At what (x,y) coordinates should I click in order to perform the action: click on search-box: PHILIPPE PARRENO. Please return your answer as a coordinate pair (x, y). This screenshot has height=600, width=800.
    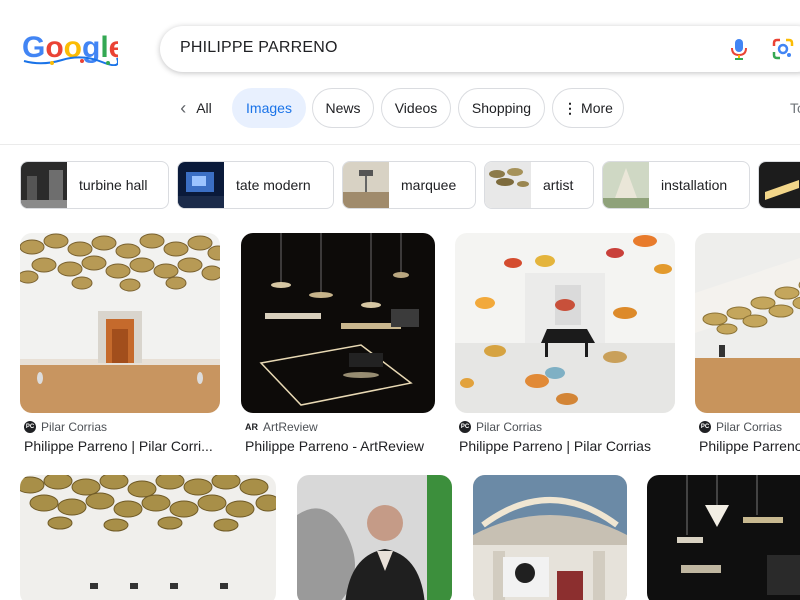
    Looking at the image, I should click on (480, 49).